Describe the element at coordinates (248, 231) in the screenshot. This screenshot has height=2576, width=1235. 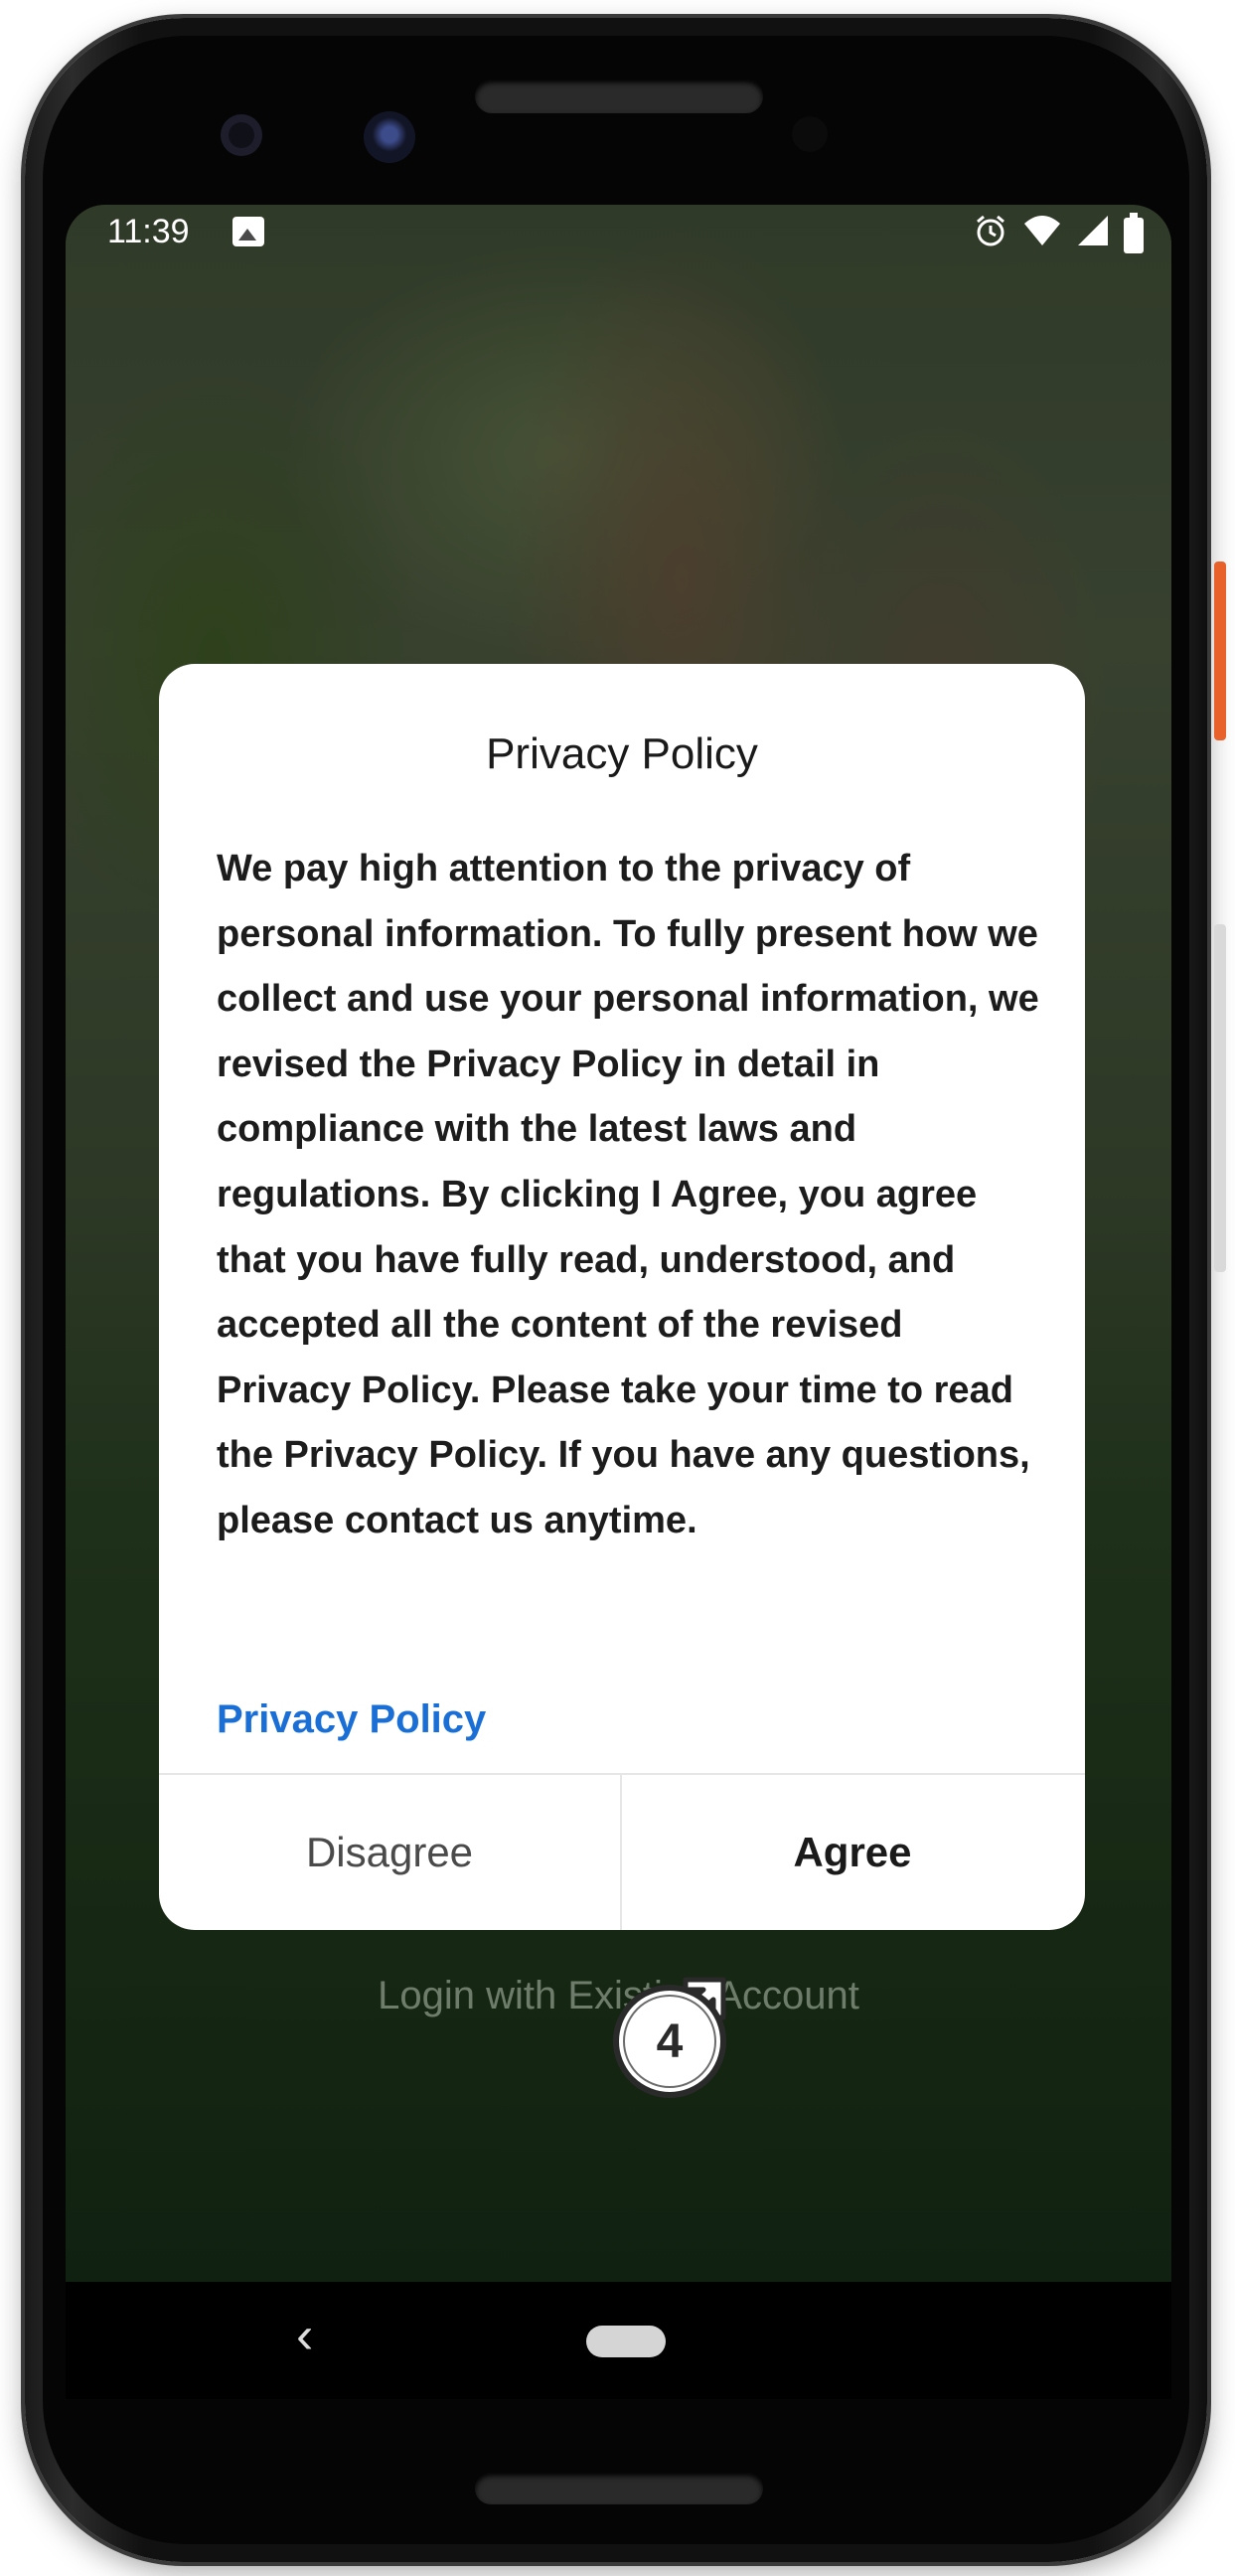
I see `image-icon` at that location.